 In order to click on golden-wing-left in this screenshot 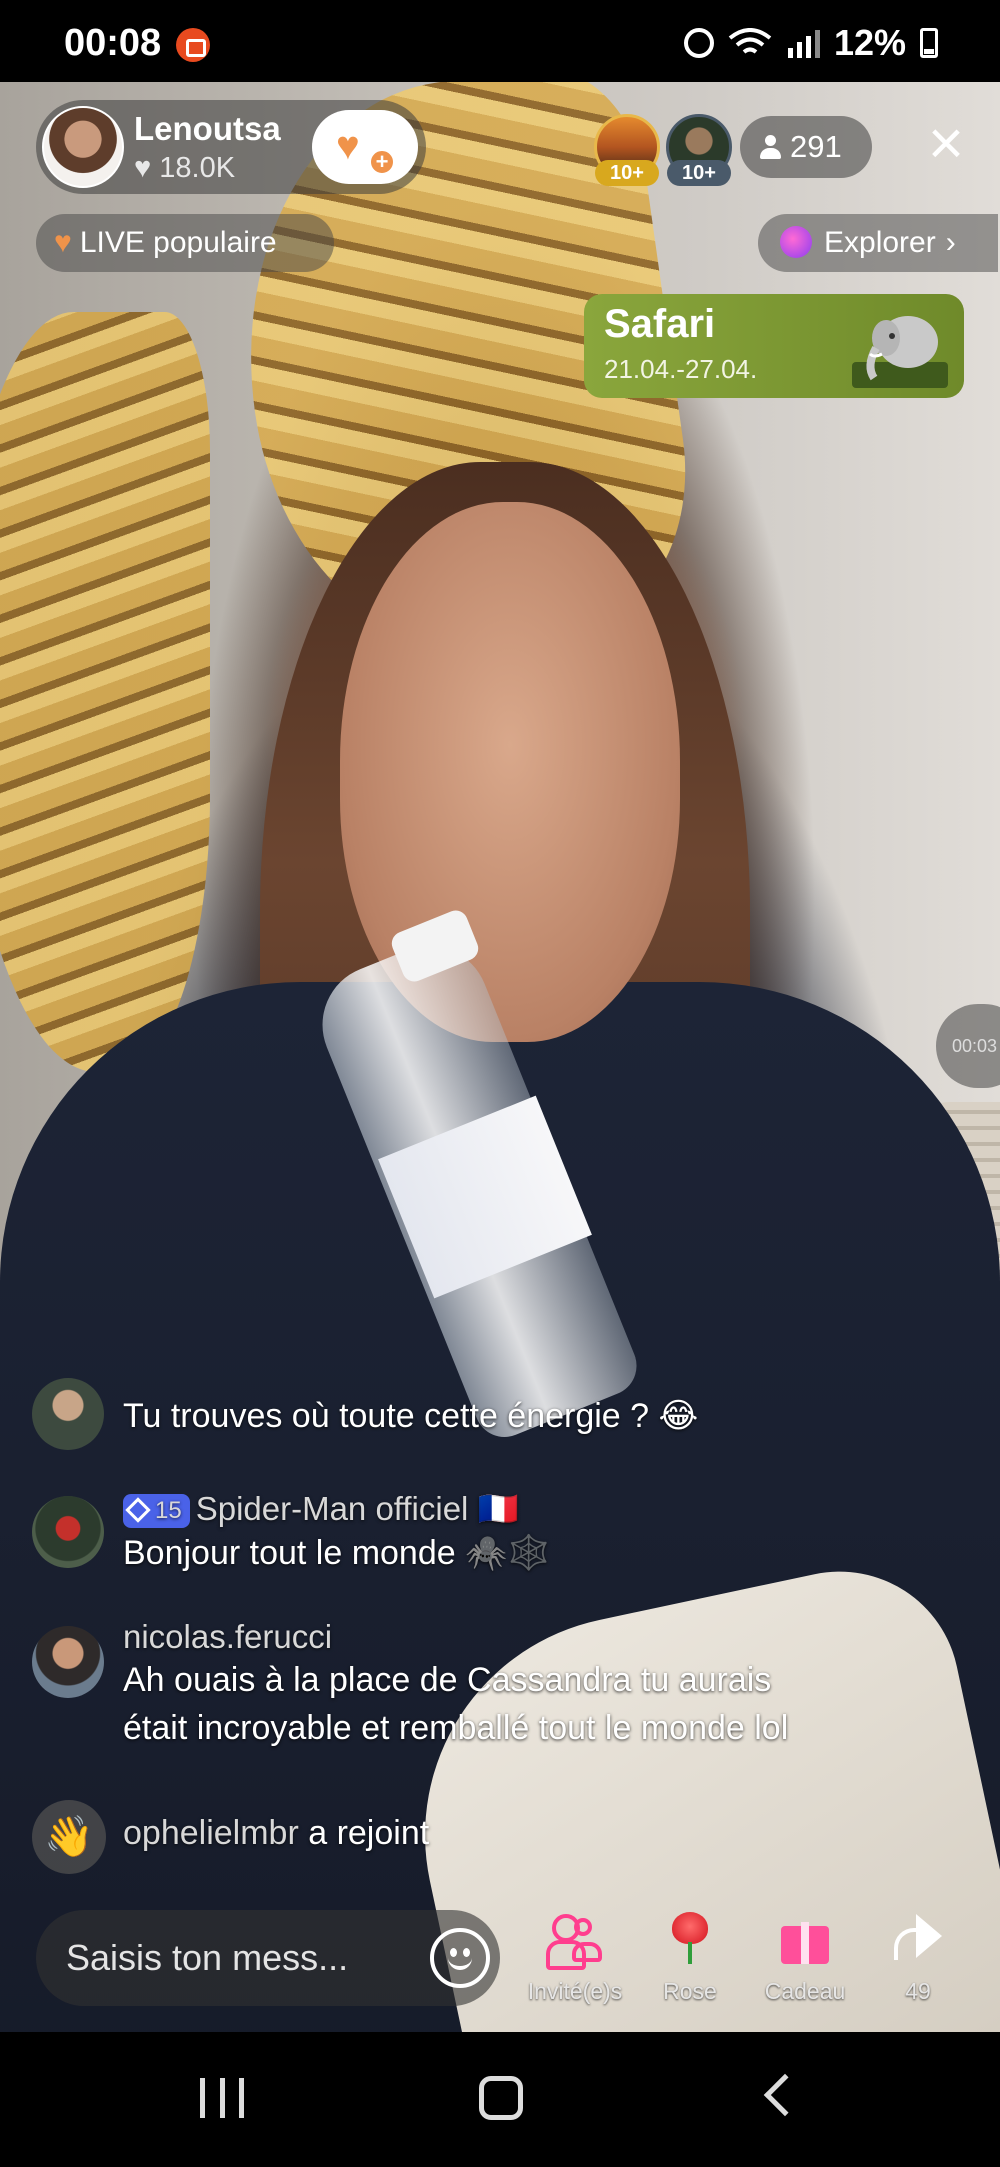, I will do `click(105, 692)`.